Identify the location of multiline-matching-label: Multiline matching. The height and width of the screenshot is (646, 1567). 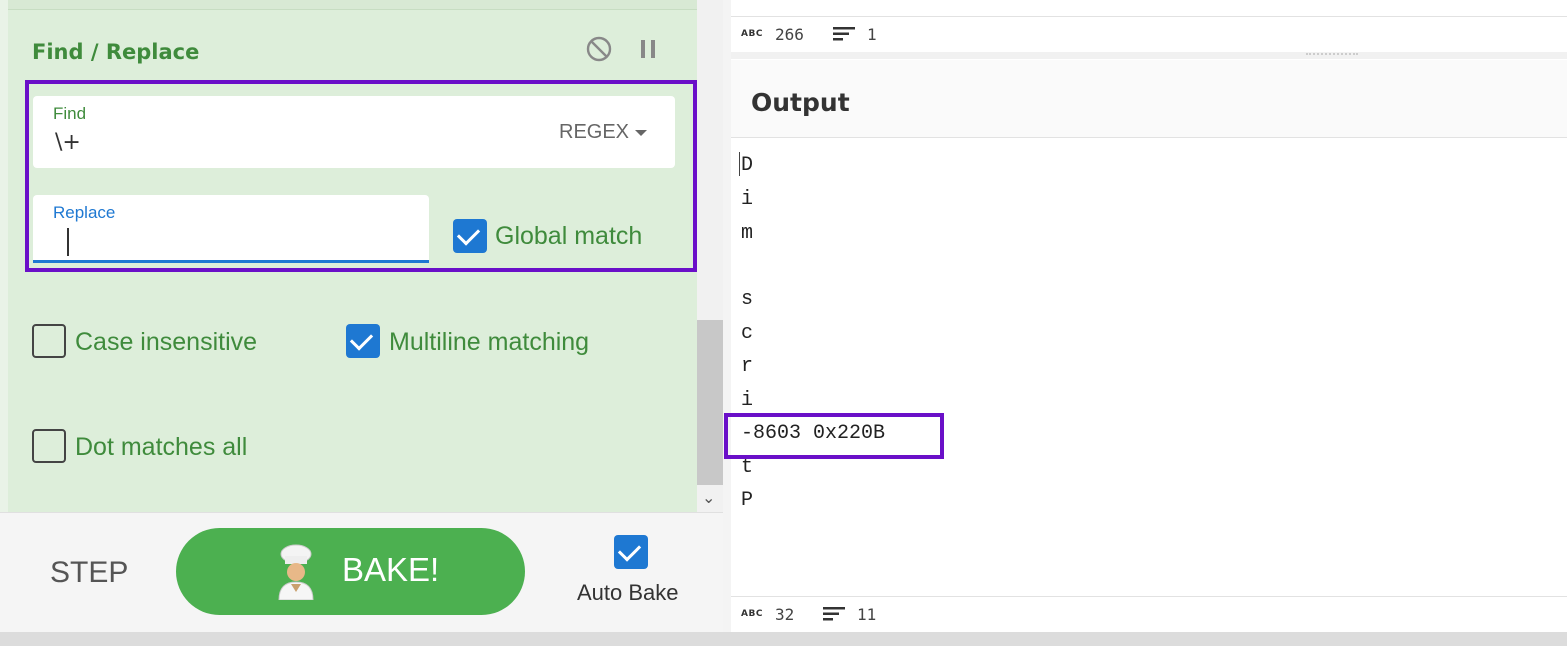
(489, 342).